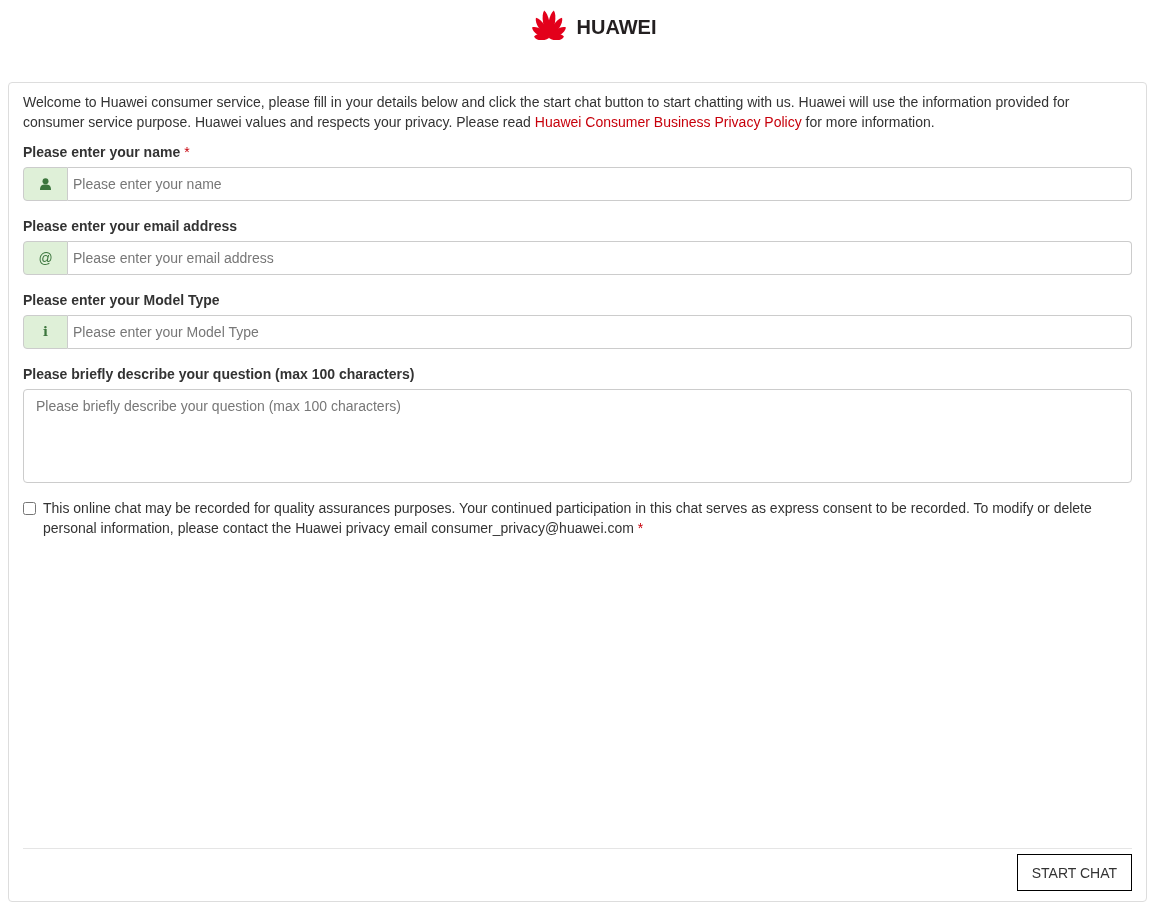 The image size is (1155, 909). I want to click on info-addon: i, so click(45, 332).